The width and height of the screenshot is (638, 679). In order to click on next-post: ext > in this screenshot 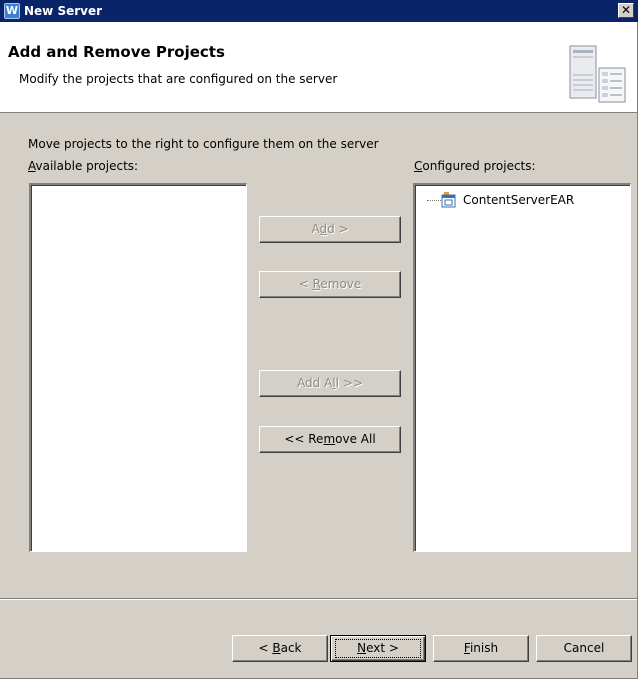, I will do `click(382, 648)`.